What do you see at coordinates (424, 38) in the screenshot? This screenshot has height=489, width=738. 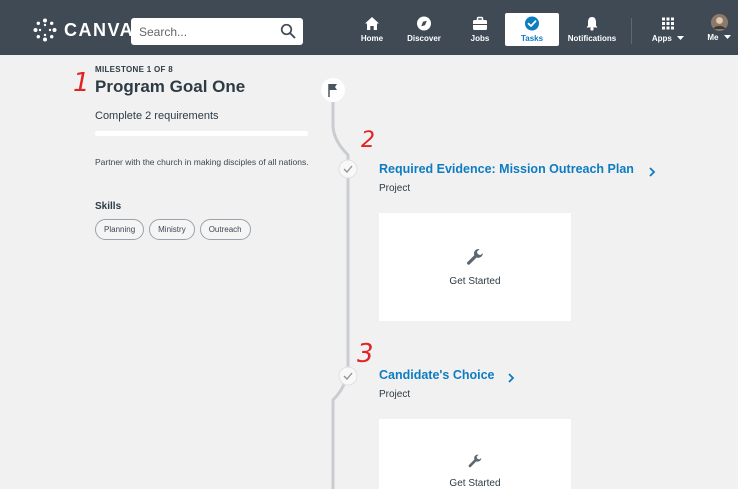 I see `nav-discover-label: Discover` at bounding box center [424, 38].